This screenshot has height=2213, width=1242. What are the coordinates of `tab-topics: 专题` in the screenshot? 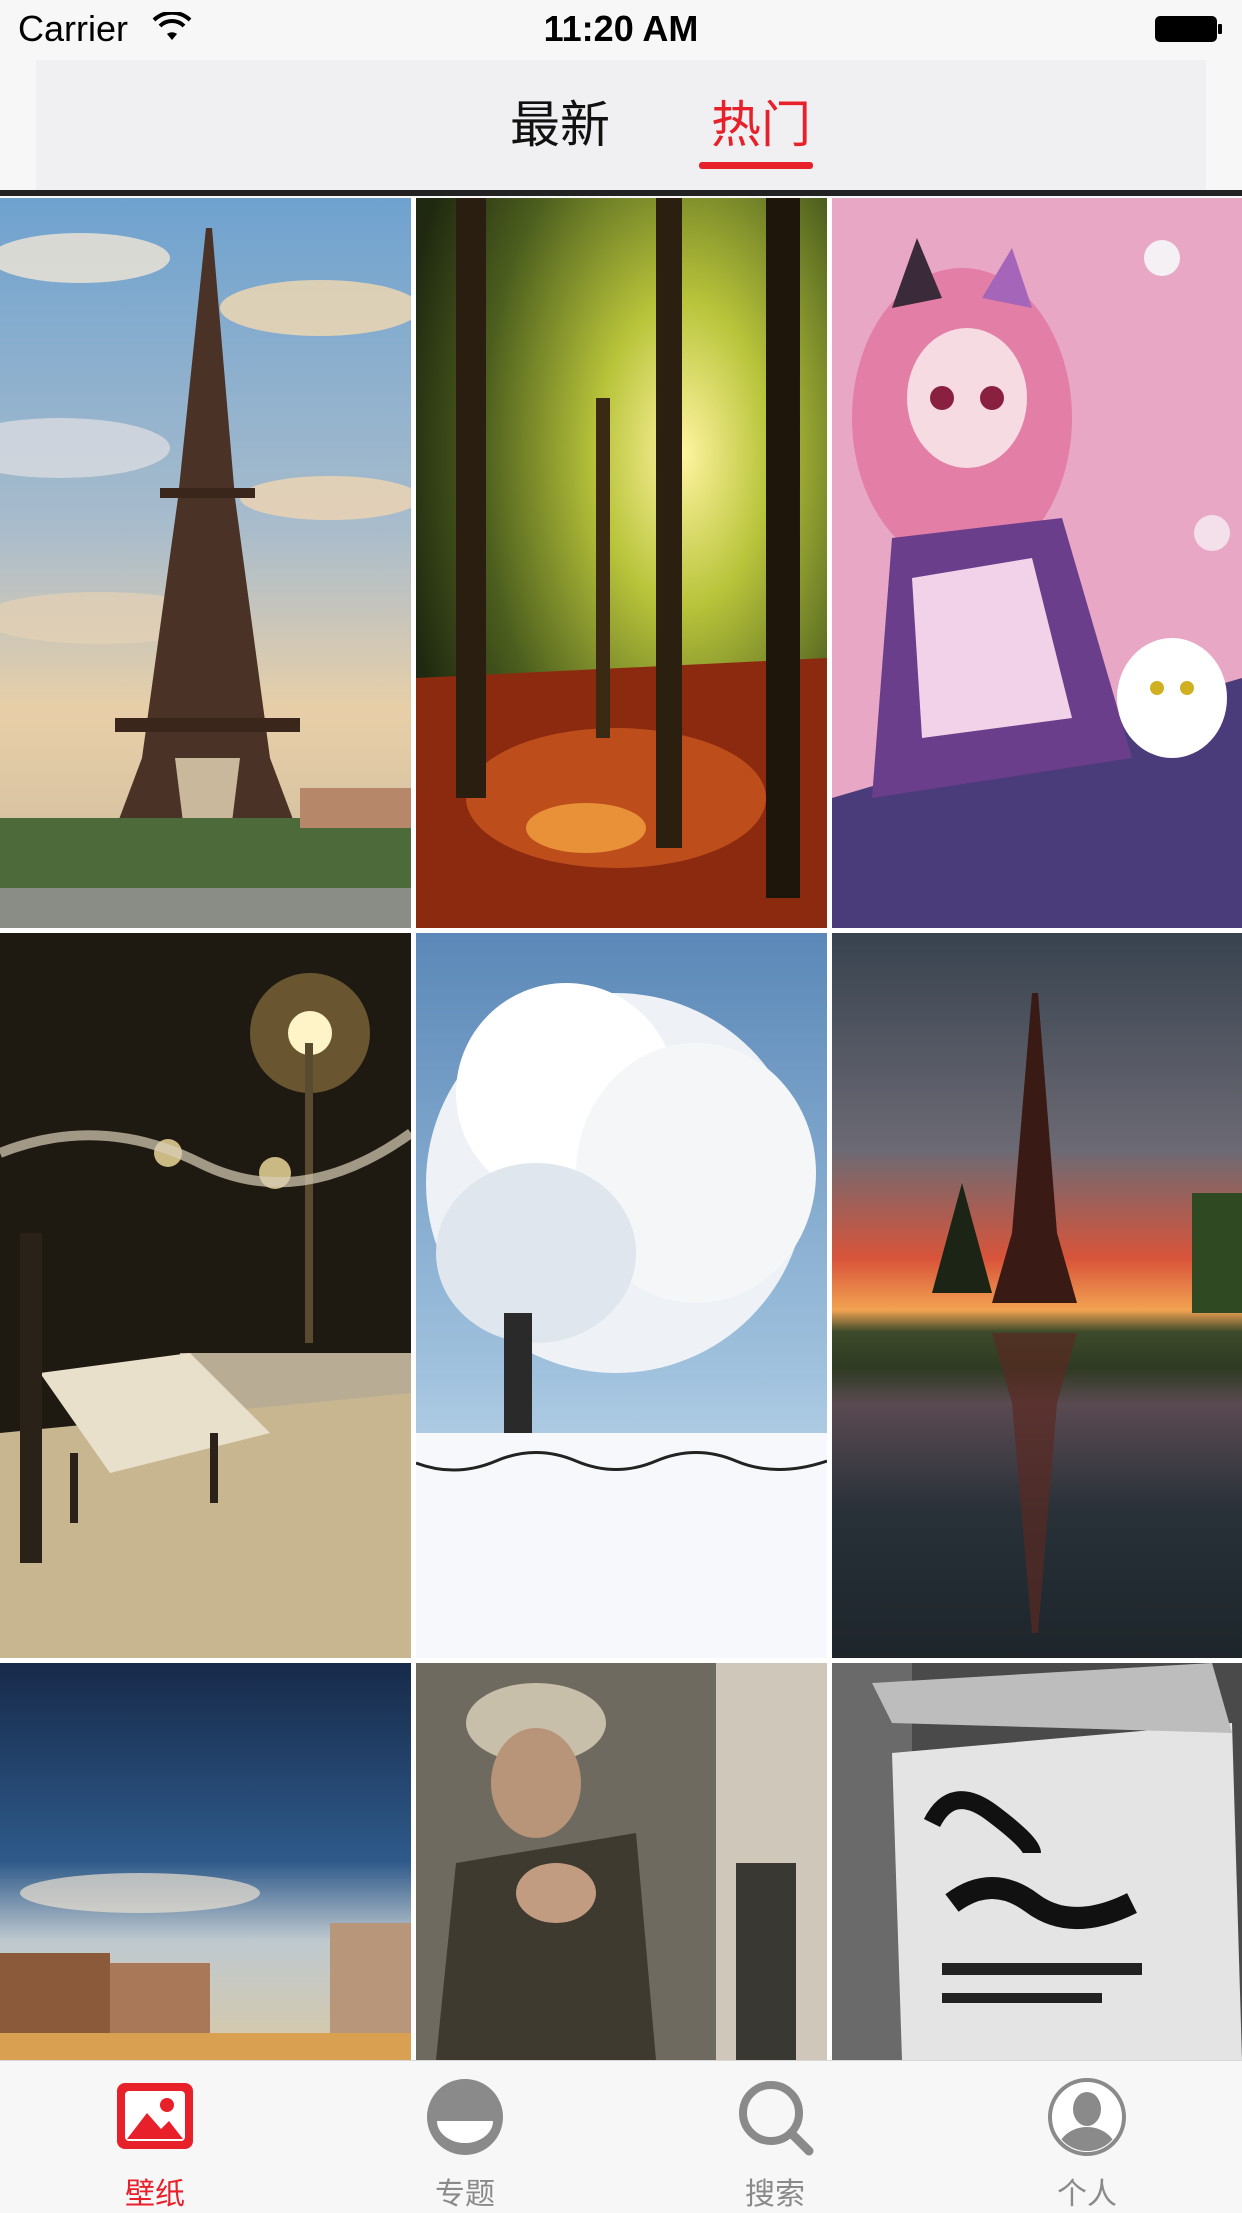 It's located at (465, 2136).